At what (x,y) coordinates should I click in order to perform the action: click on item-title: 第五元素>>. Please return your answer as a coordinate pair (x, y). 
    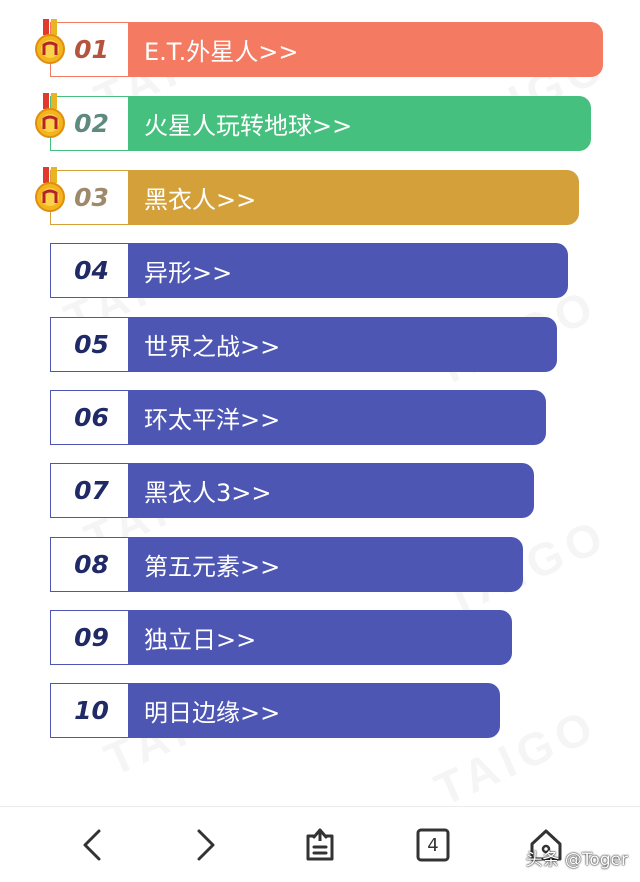
    Looking at the image, I should click on (325, 564).